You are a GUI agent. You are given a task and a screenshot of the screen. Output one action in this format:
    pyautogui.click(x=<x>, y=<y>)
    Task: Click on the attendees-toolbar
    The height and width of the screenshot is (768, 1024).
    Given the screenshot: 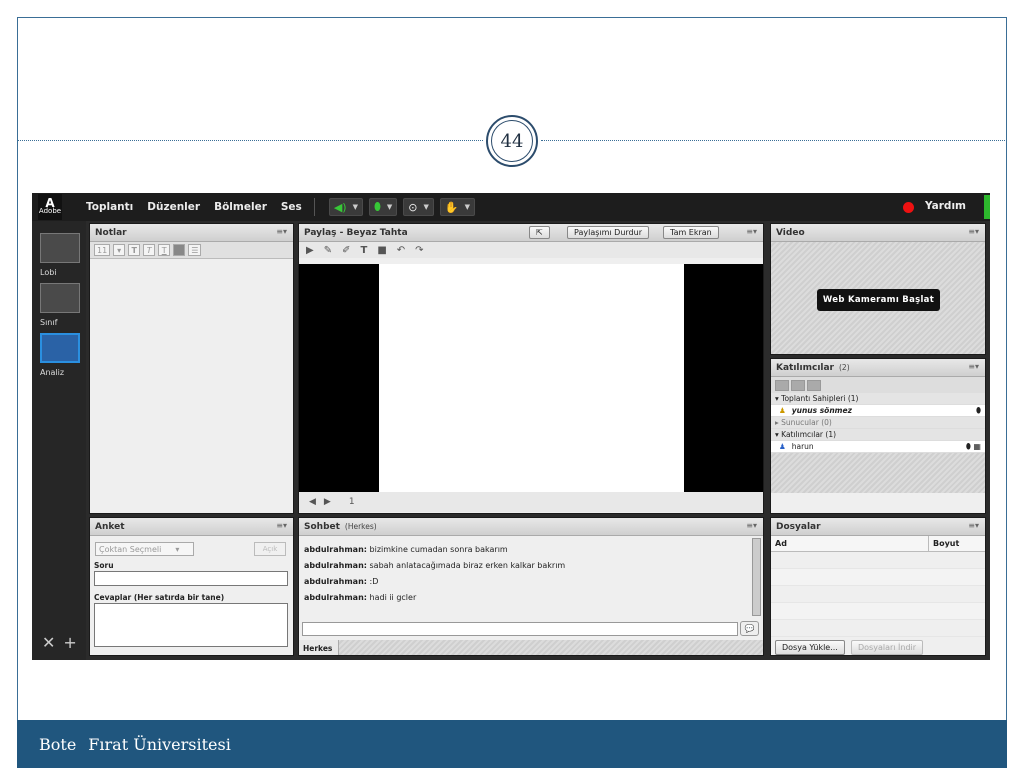 What is the action you would take?
    pyautogui.click(x=878, y=385)
    